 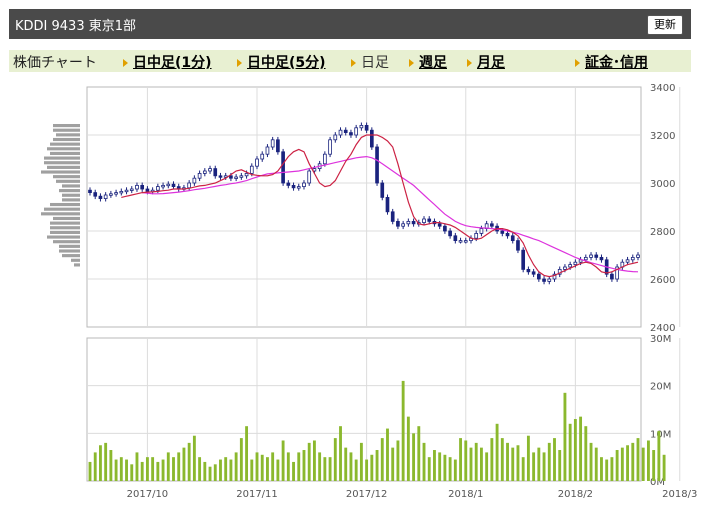 What do you see at coordinates (662, 280) in the screenshot?
I see `price-tick-label: 2600` at bounding box center [662, 280].